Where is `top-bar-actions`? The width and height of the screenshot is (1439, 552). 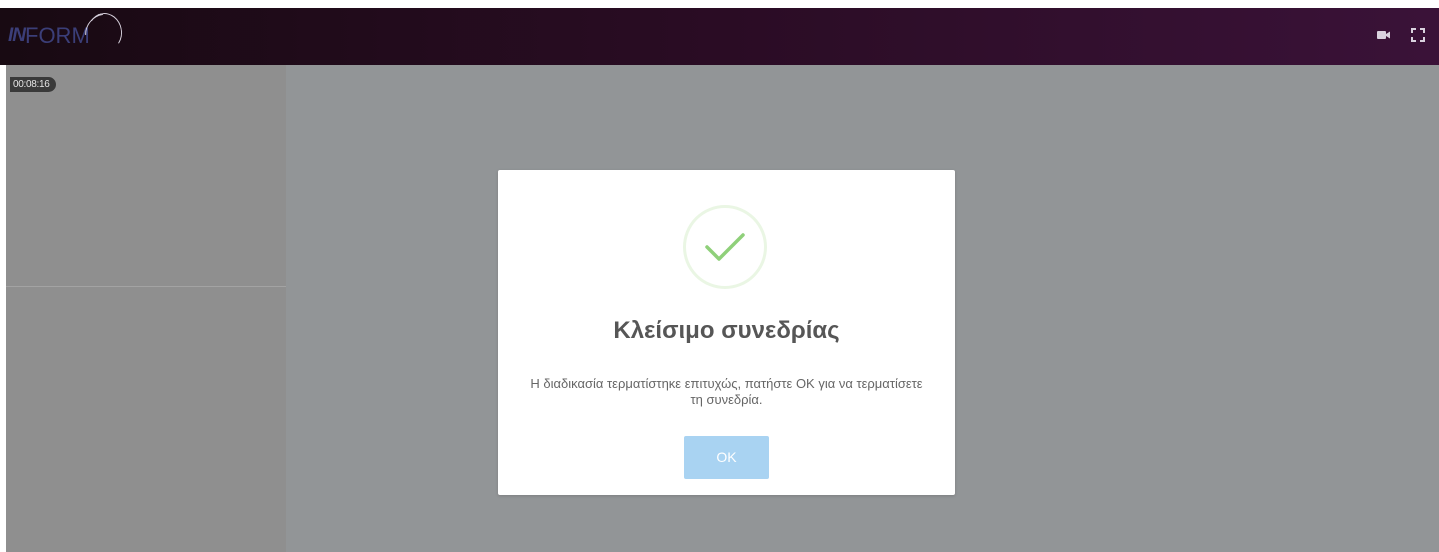
top-bar-actions is located at coordinates (1401, 35).